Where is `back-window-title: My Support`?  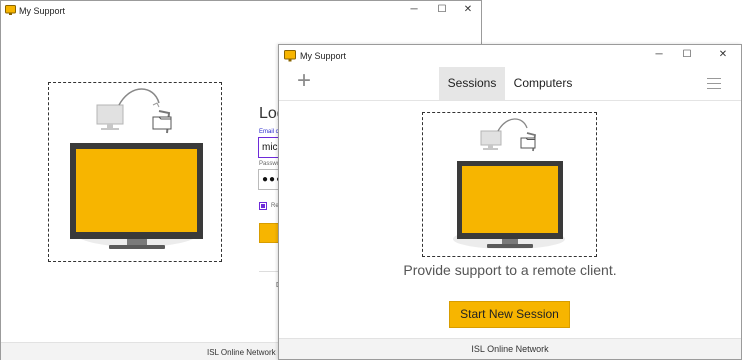 back-window-title: My Support is located at coordinates (42, 11).